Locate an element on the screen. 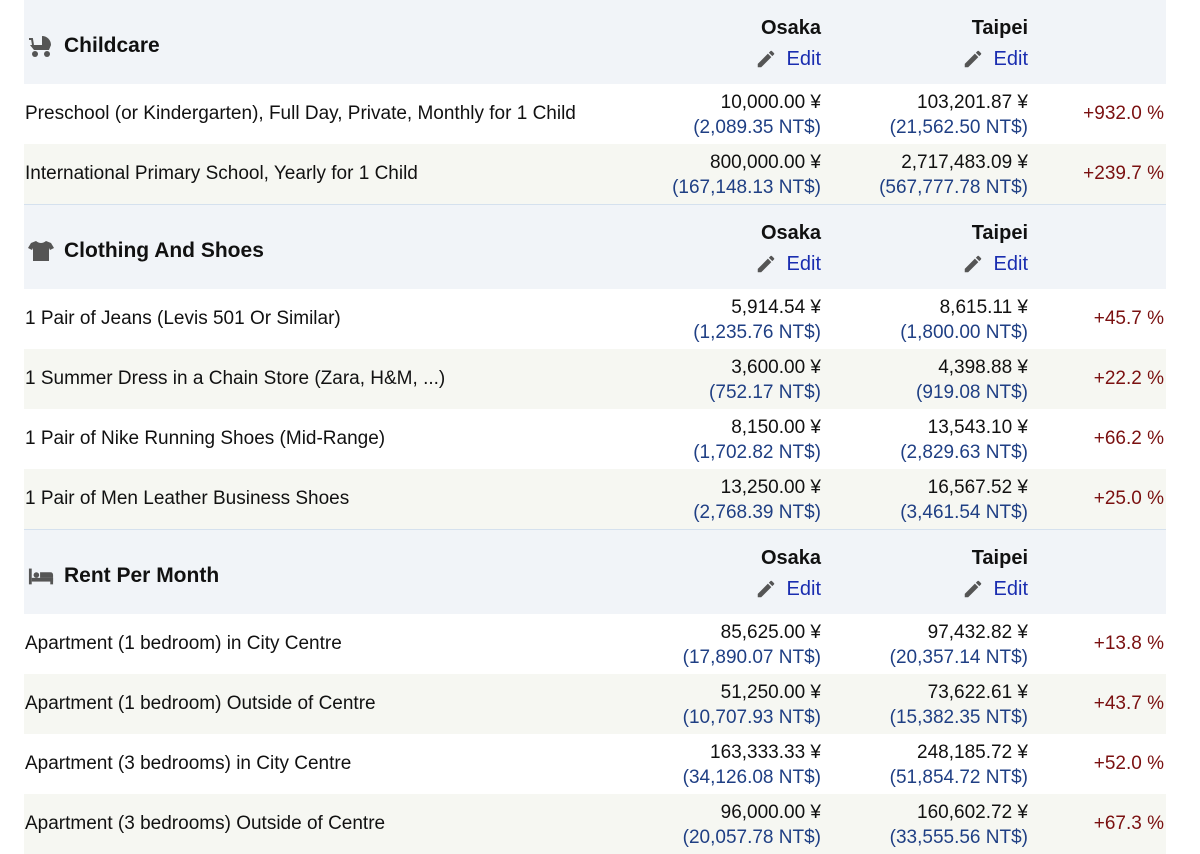 The image size is (1200, 854). price-yen: 160,602.72 ¥ is located at coordinates (972, 812).